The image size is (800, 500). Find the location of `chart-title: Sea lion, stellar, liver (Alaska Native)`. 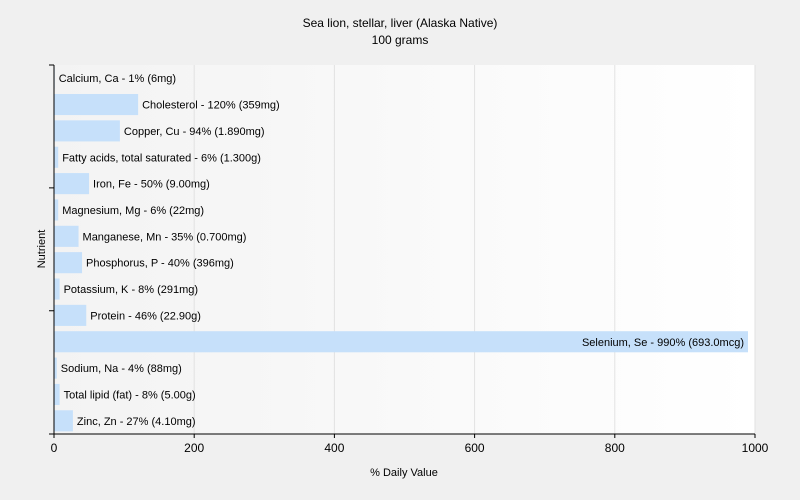

chart-title: Sea lion, stellar, liver (Alaska Native) is located at coordinates (400, 23).